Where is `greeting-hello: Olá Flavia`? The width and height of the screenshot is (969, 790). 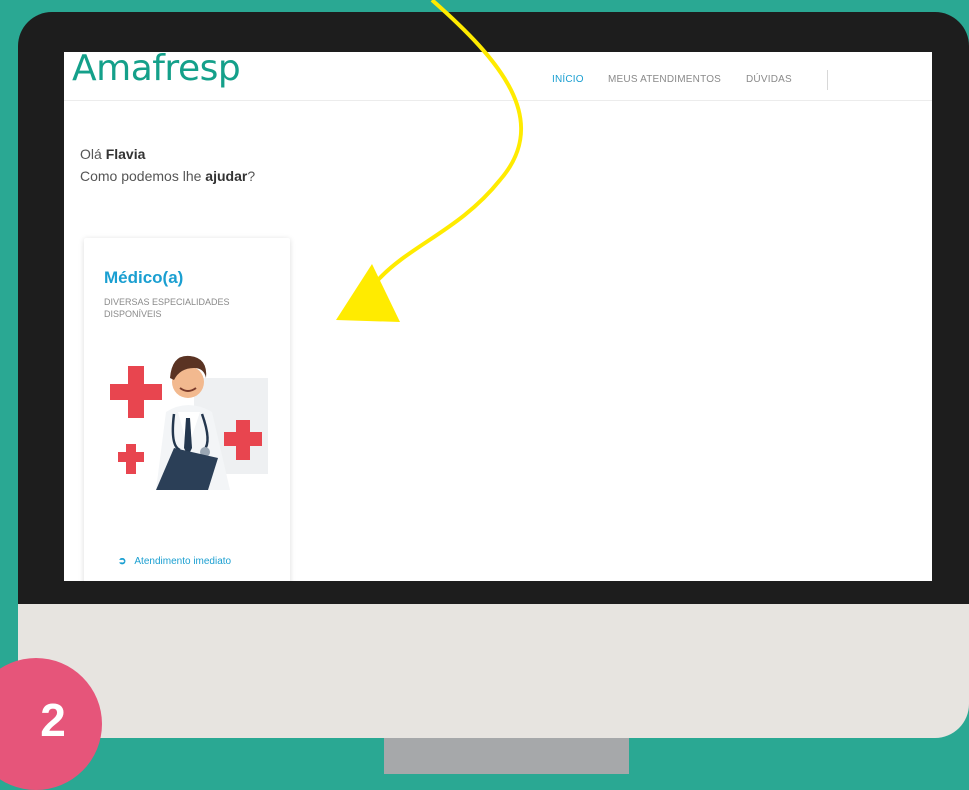 greeting-hello: Olá Flavia is located at coordinates (112, 154).